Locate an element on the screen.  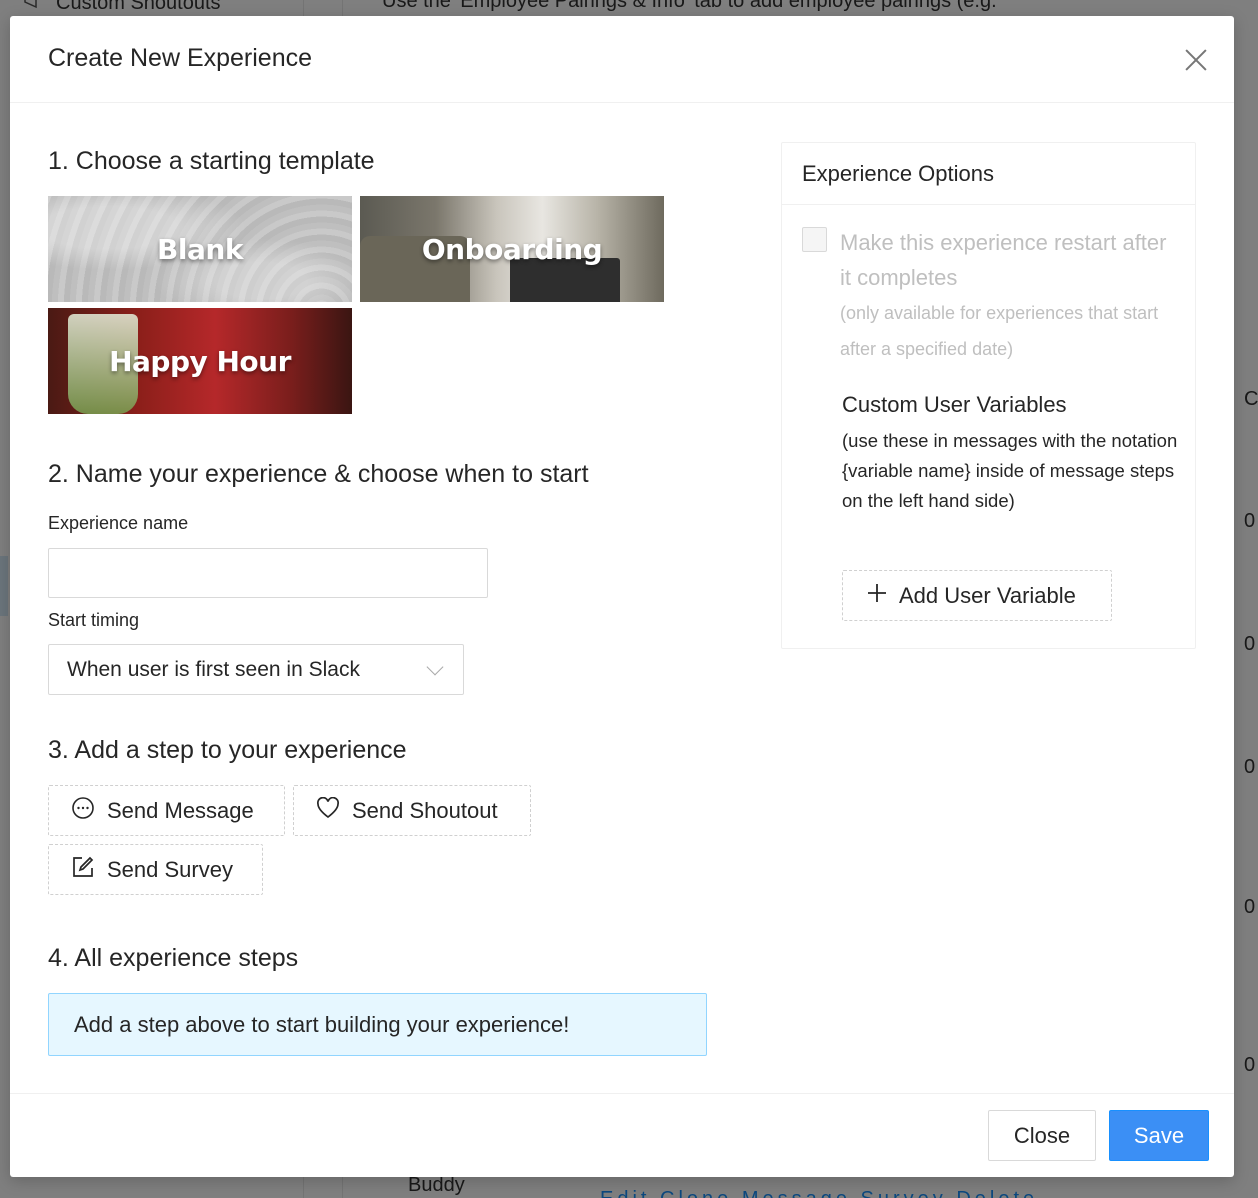
send-shoutout-button: Send Shoutout is located at coordinates (412, 810).